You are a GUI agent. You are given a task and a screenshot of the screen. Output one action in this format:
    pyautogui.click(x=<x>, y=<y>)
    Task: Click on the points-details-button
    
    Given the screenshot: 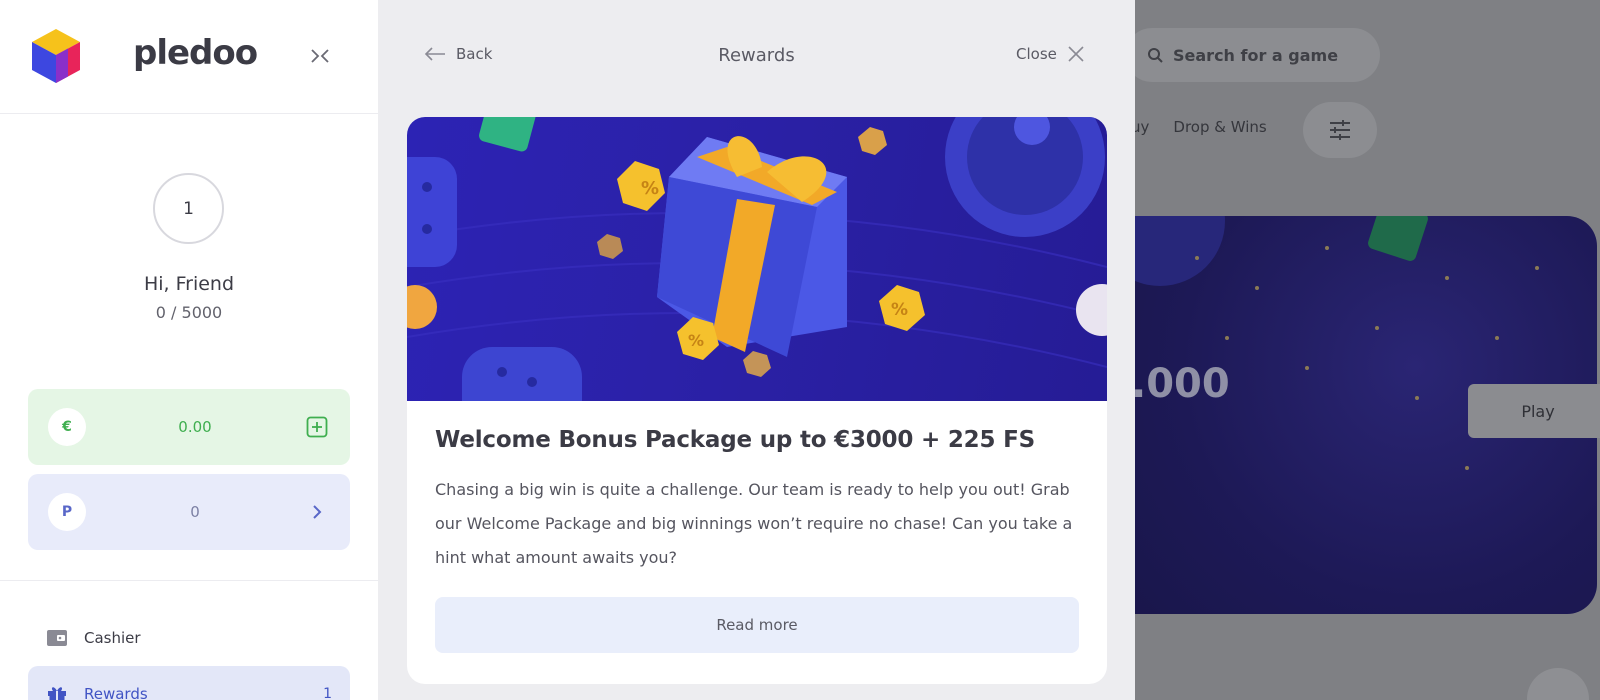 What is the action you would take?
    pyautogui.click(x=317, y=512)
    